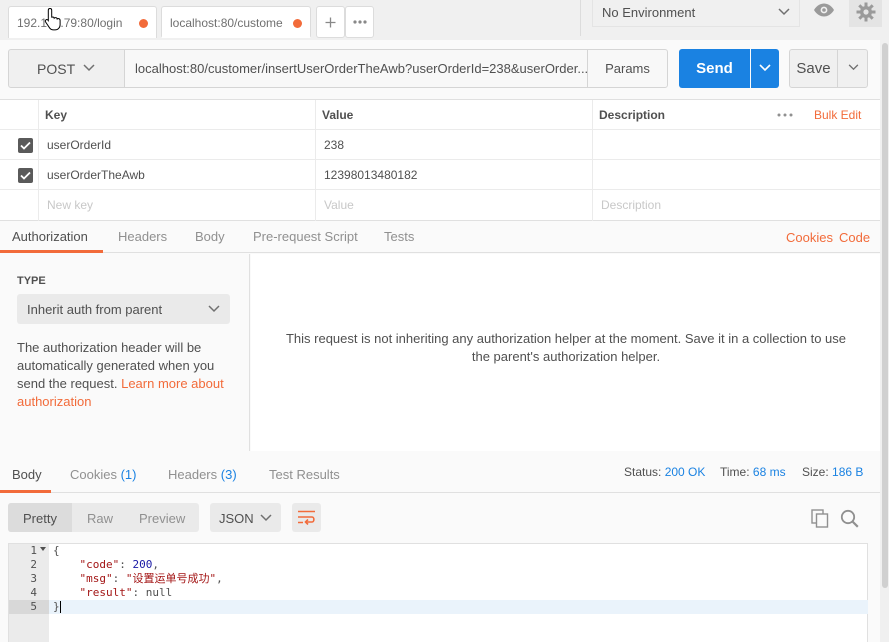 The image size is (889, 642). Describe the element at coordinates (236, 518) in the screenshot. I see `format-label: JSON` at that location.